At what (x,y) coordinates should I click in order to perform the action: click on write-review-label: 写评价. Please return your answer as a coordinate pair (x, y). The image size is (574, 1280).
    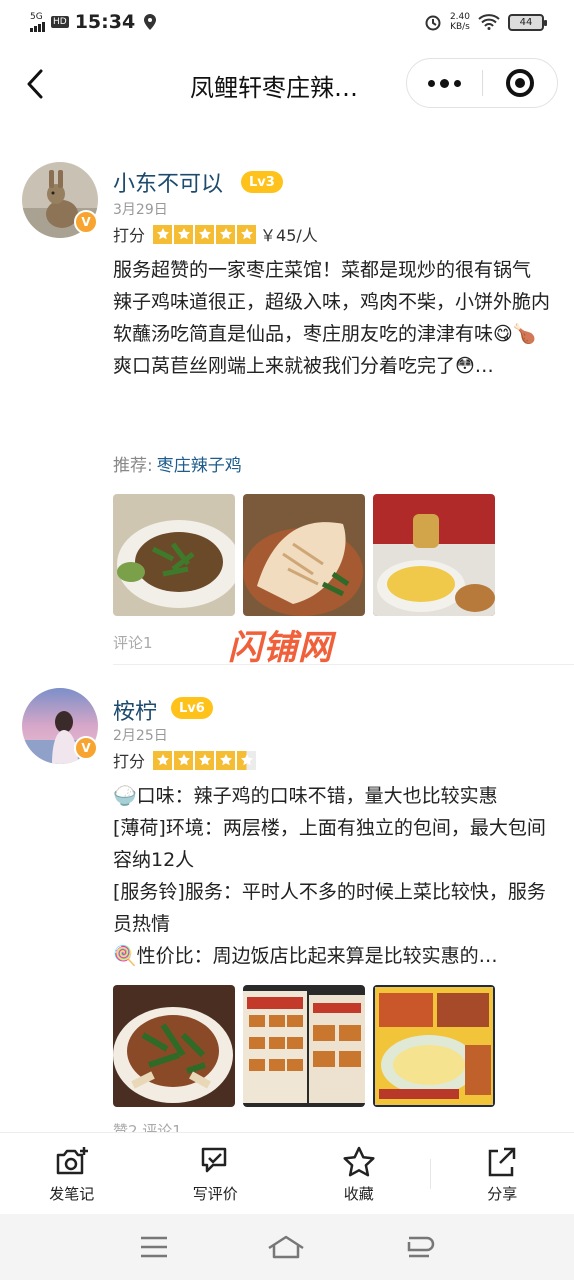
    Looking at the image, I should click on (215, 1194).